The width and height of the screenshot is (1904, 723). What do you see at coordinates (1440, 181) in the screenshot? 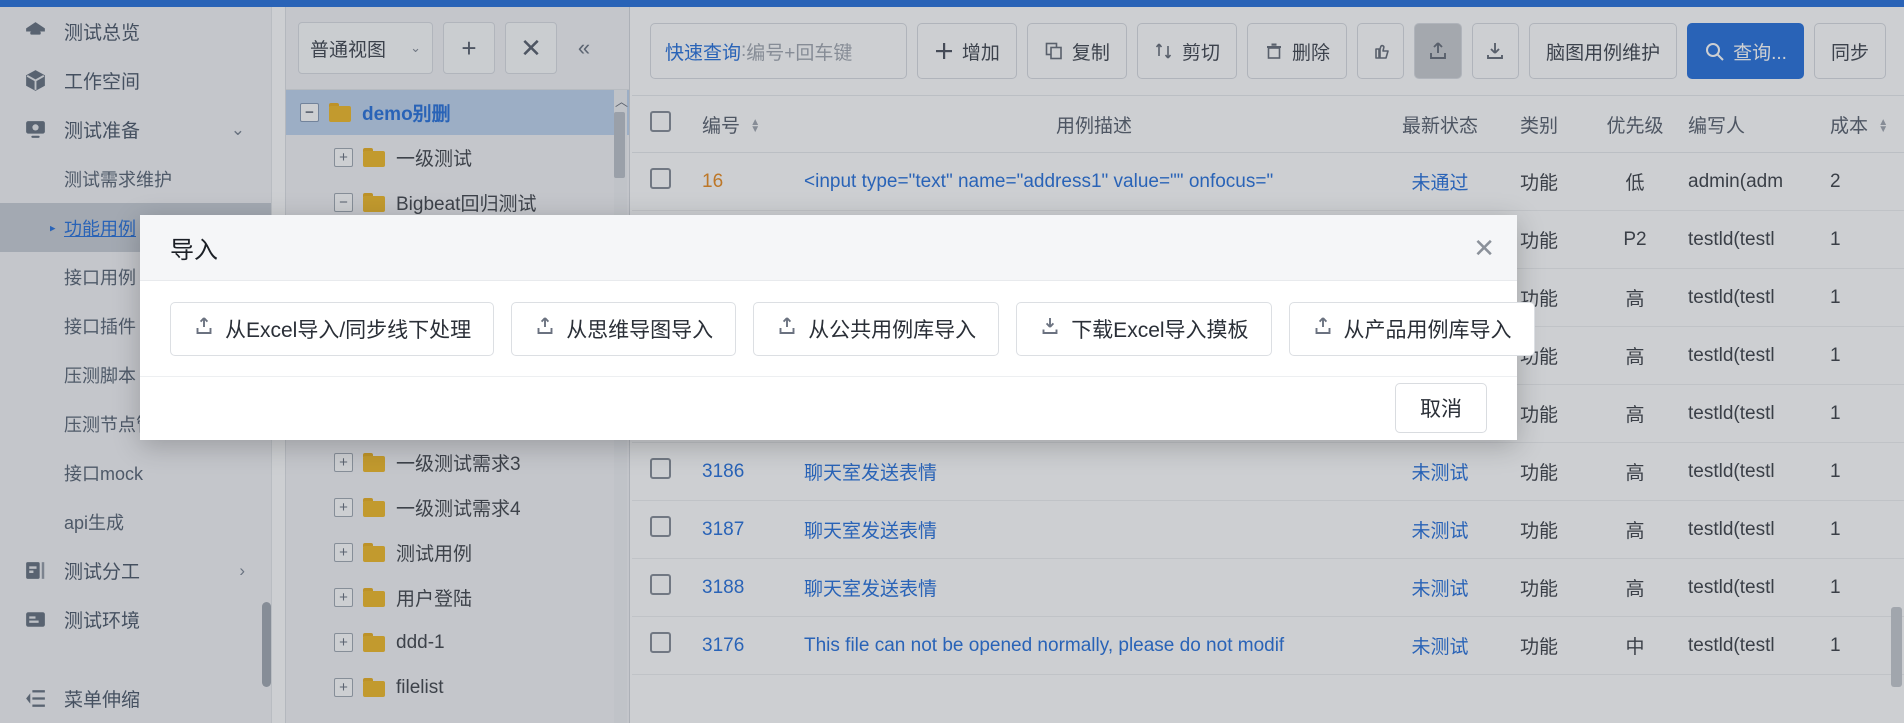
I see `row-status: 未通过` at bounding box center [1440, 181].